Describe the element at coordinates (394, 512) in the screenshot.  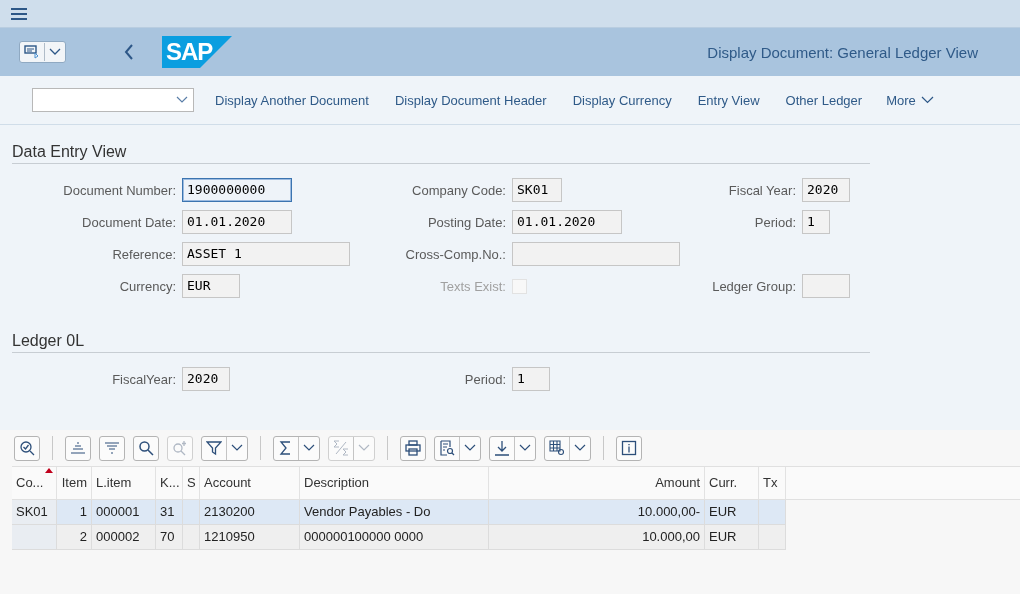
I see `table-cell: Vendor Payables - Do` at that location.